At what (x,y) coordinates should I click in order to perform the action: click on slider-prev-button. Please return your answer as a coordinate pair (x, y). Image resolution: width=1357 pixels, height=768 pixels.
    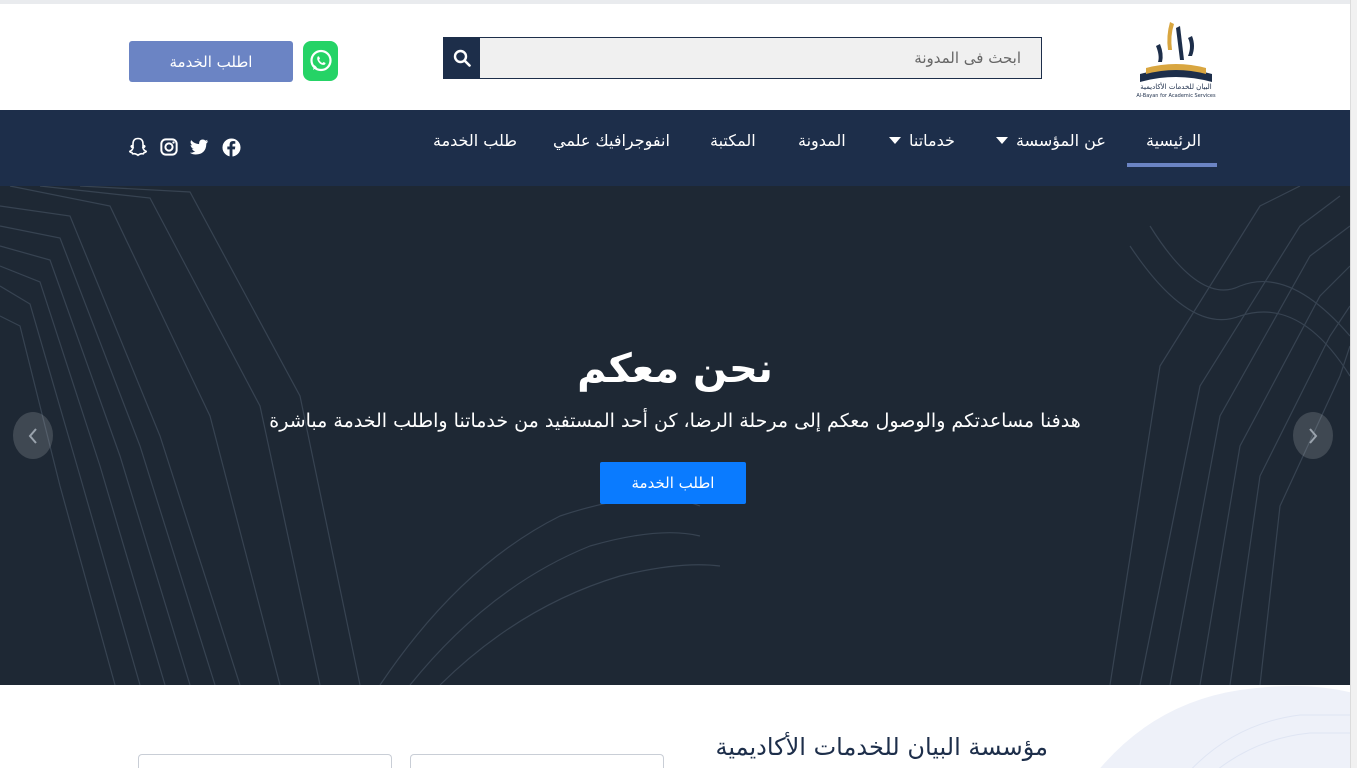
    Looking at the image, I should click on (33, 435).